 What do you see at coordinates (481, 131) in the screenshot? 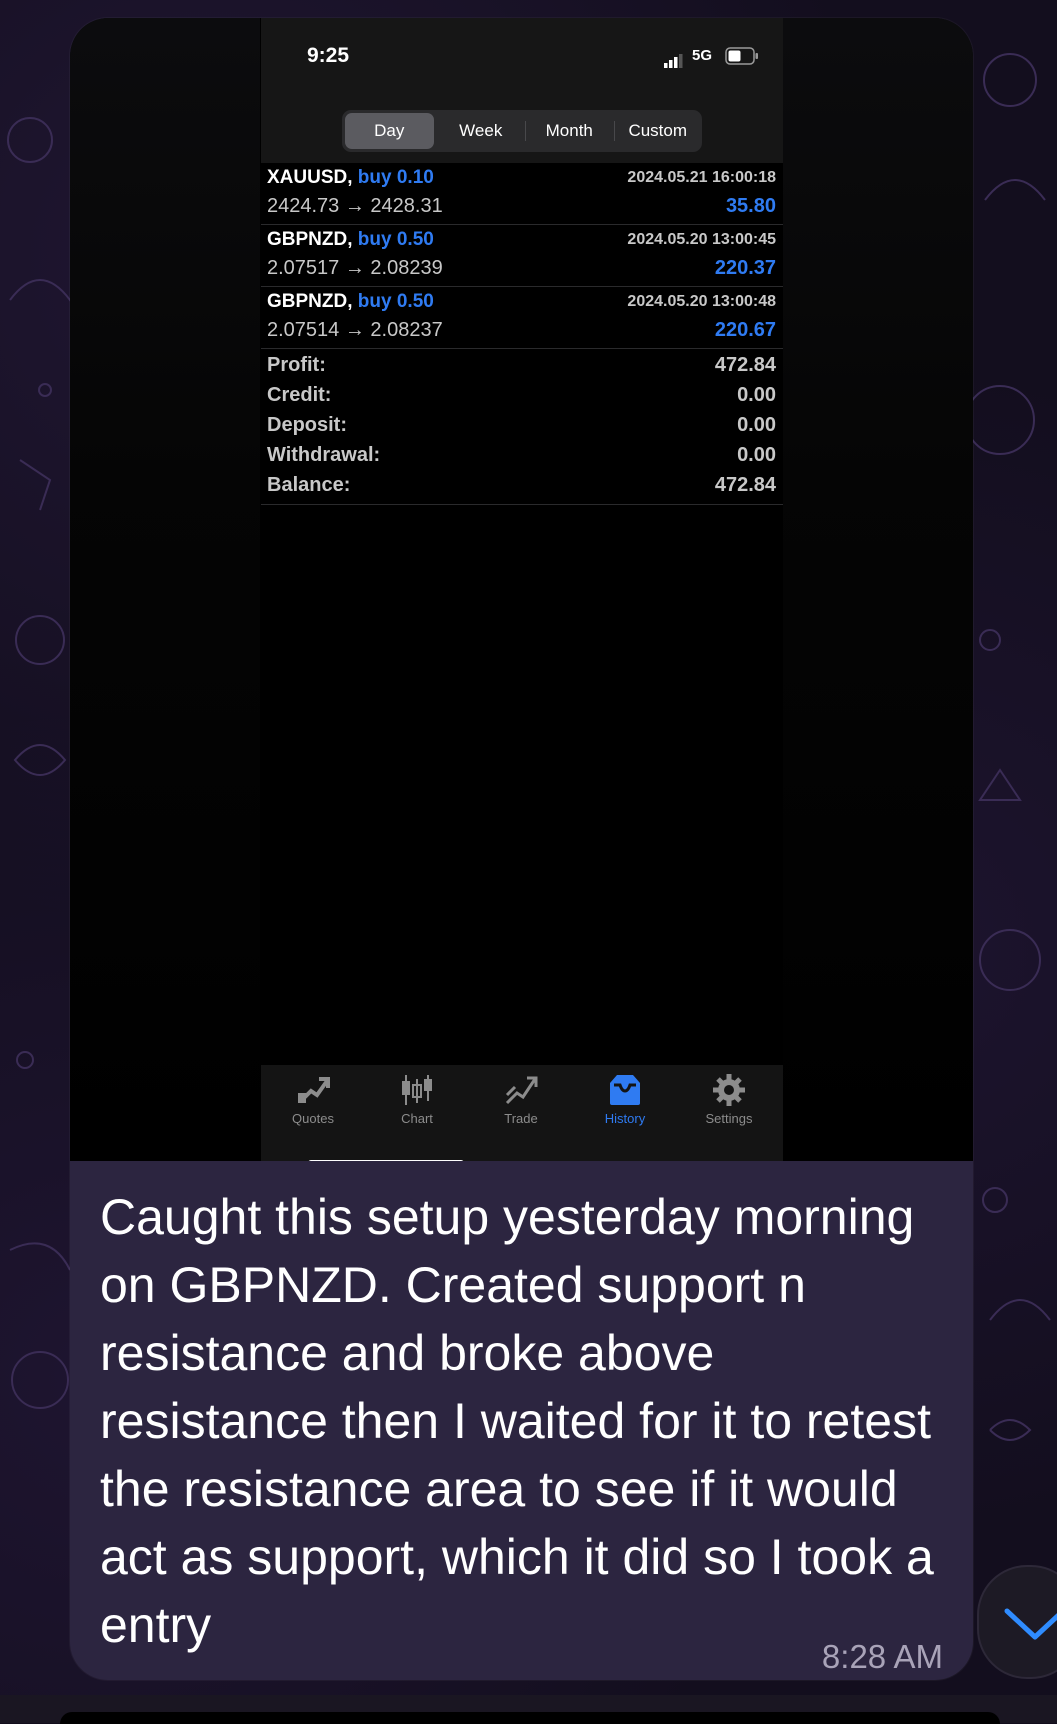
I see `segment-week: Week` at bounding box center [481, 131].